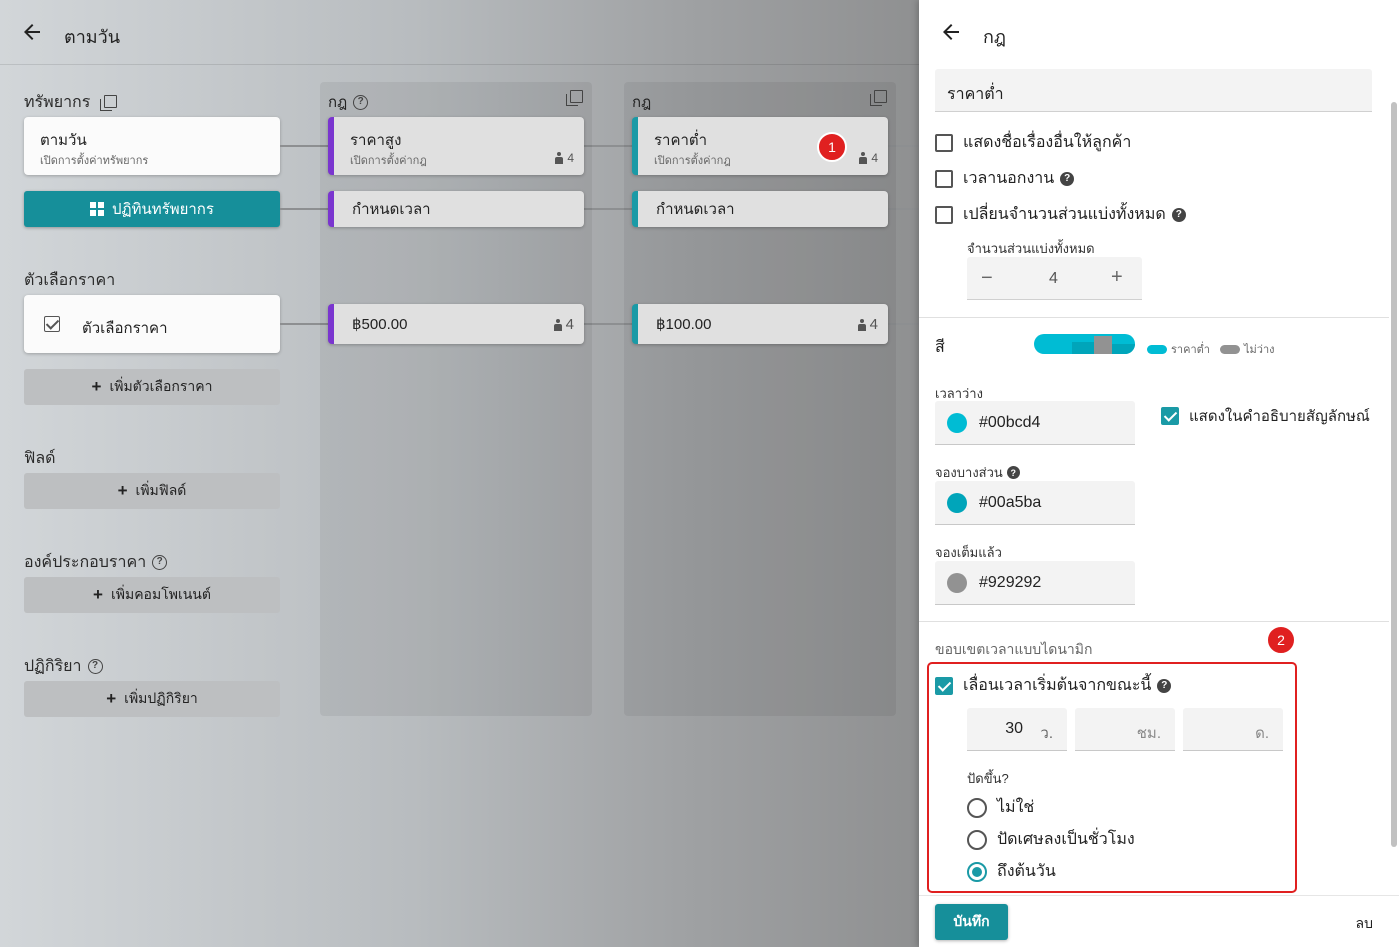  What do you see at coordinates (1125, 729) in the screenshot?
I see `hours-field: ชม.` at bounding box center [1125, 729].